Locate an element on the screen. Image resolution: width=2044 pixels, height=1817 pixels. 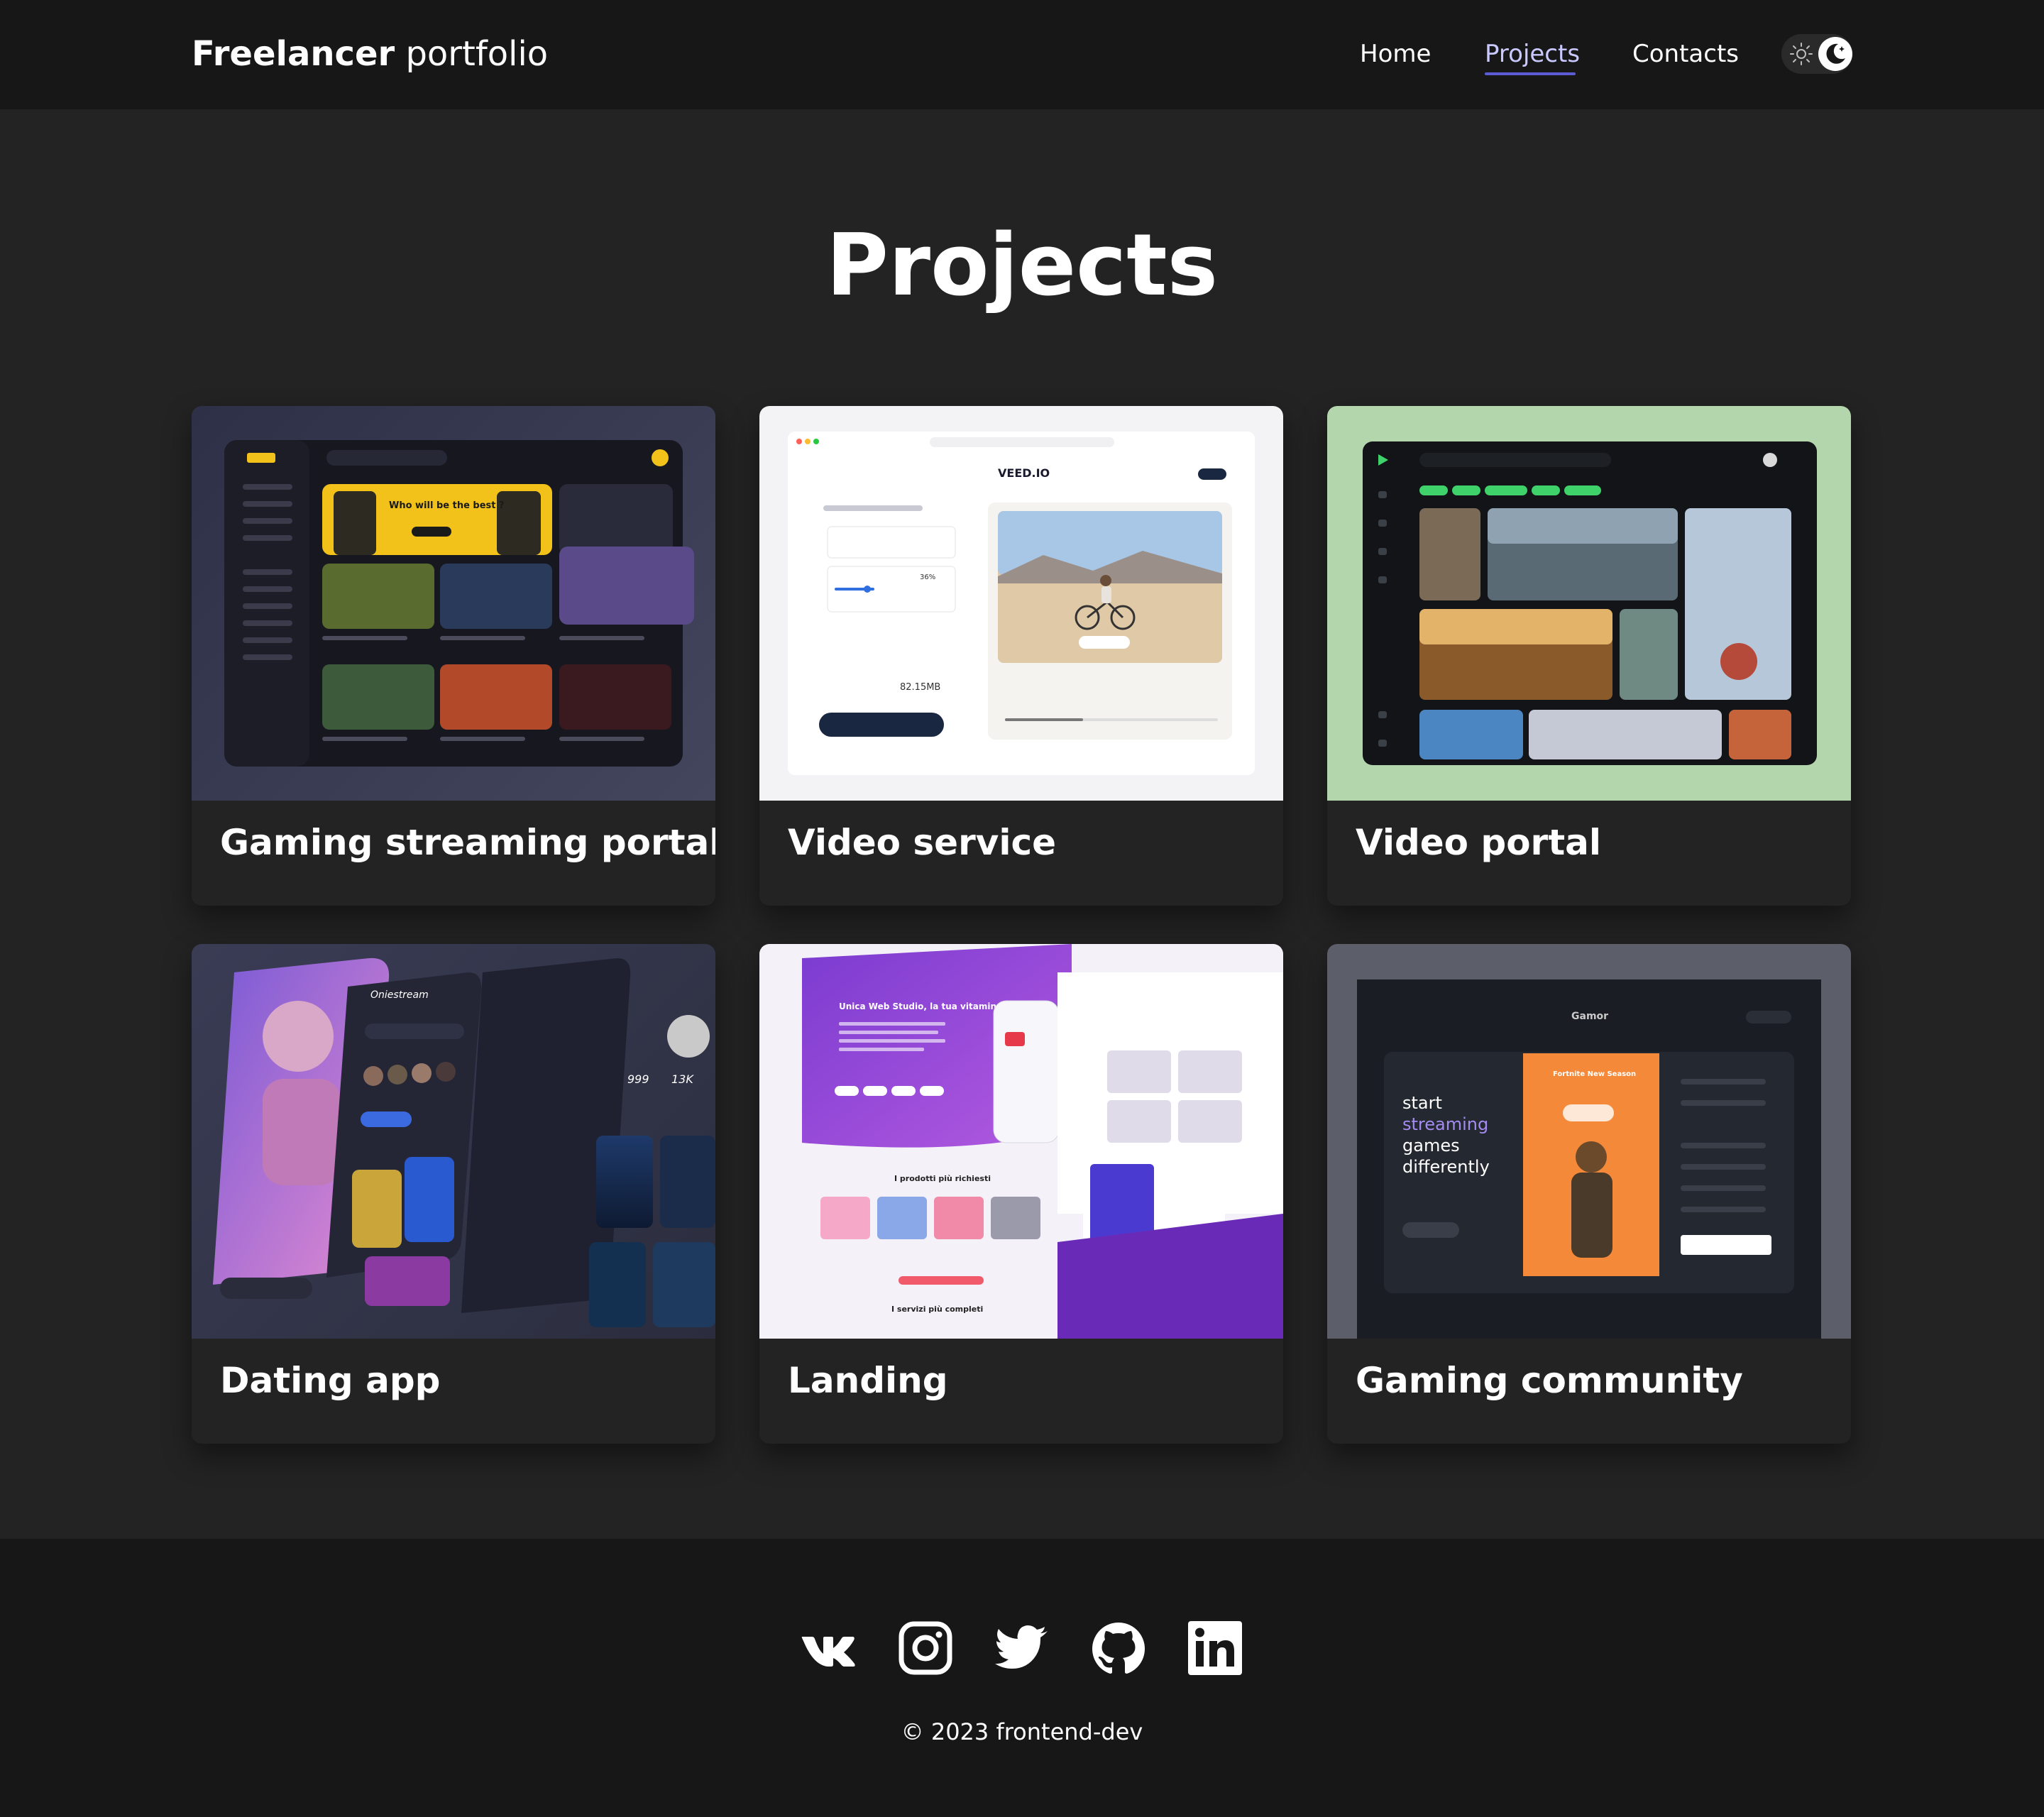
dating-app-name: Oniestream is located at coordinates (399, 995).